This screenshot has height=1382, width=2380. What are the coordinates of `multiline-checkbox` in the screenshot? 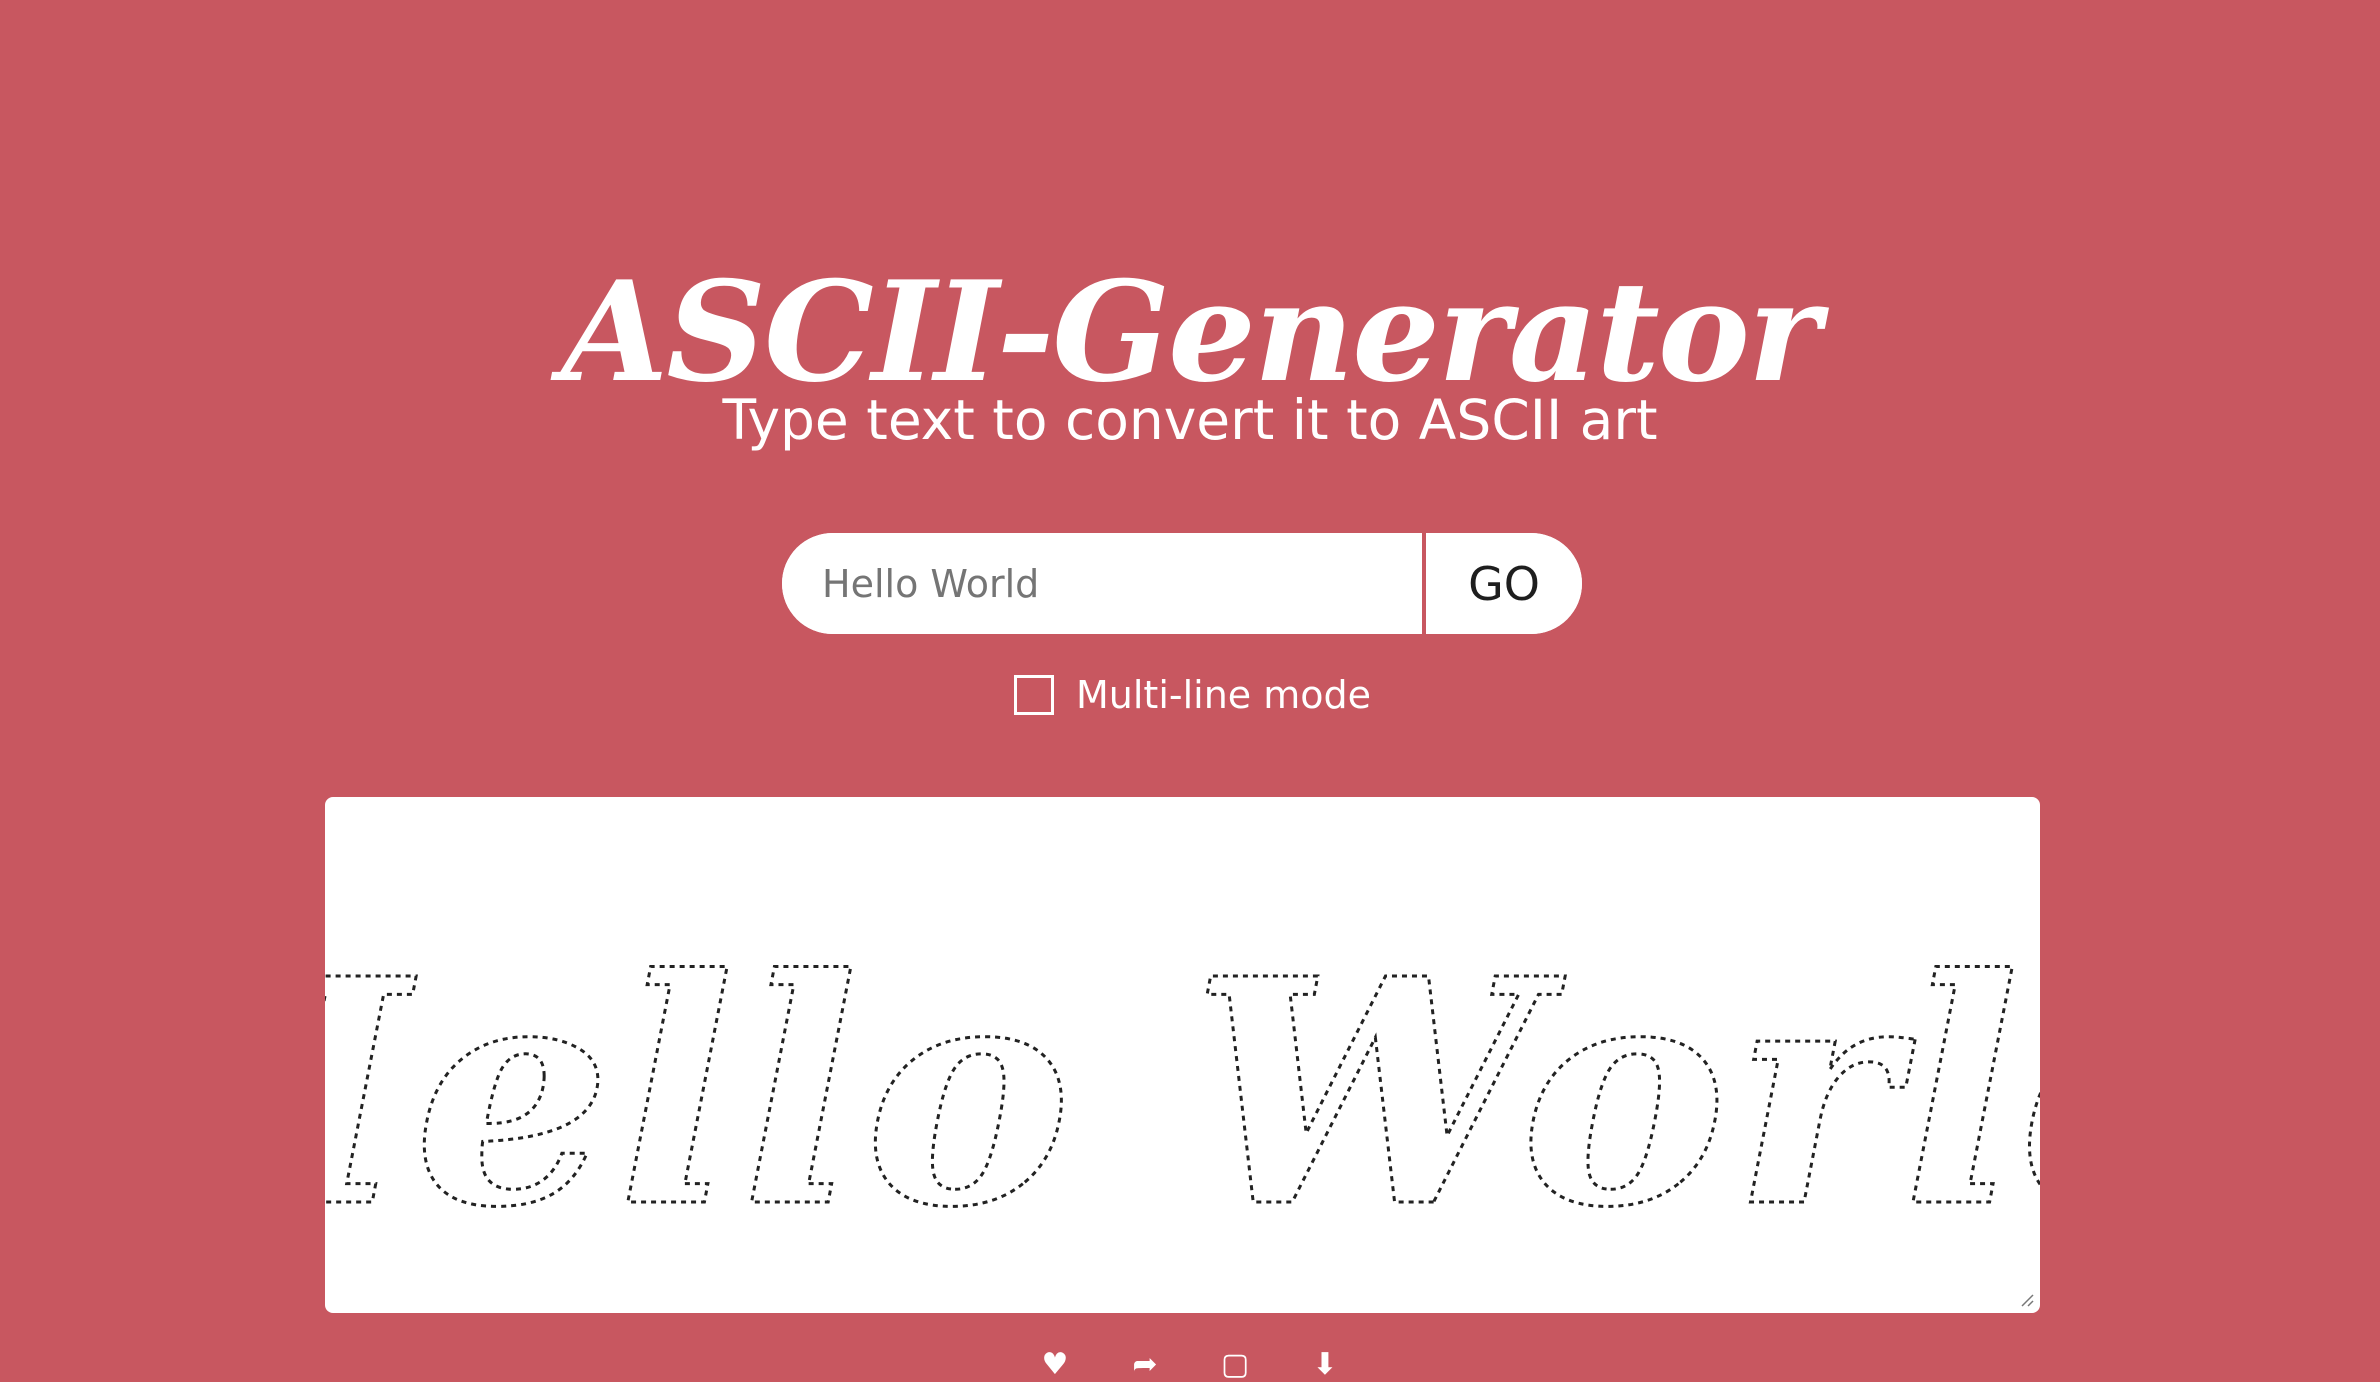 It's located at (1034, 695).